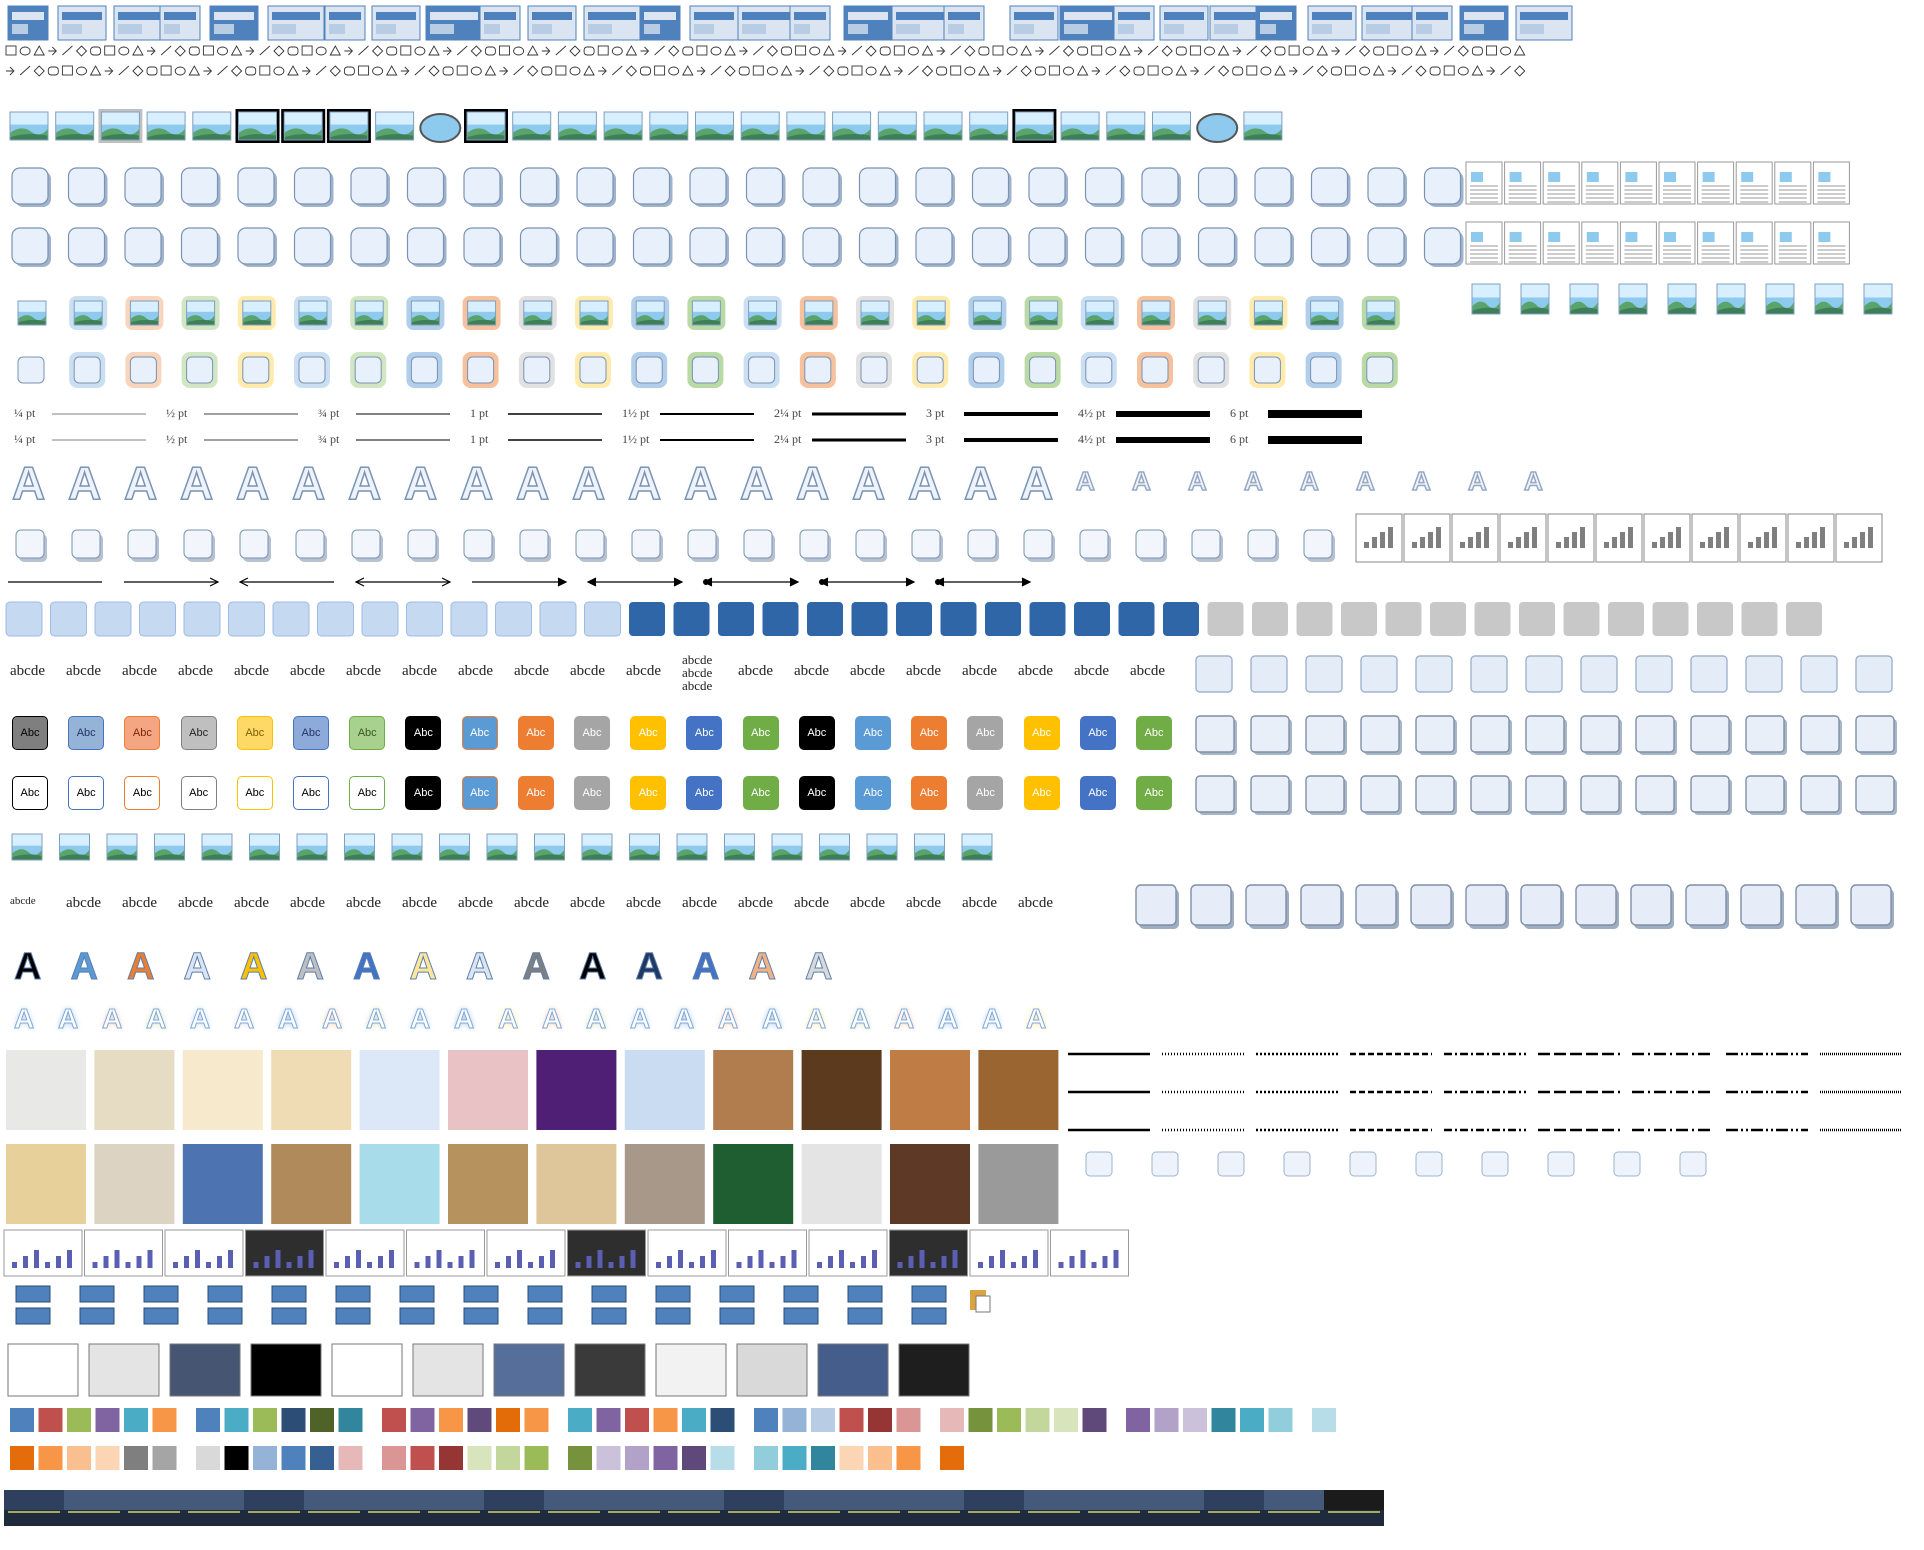  What do you see at coordinates (24, 439) in the screenshot?
I see `line-weight-label: ¼ pt` at bounding box center [24, 439].